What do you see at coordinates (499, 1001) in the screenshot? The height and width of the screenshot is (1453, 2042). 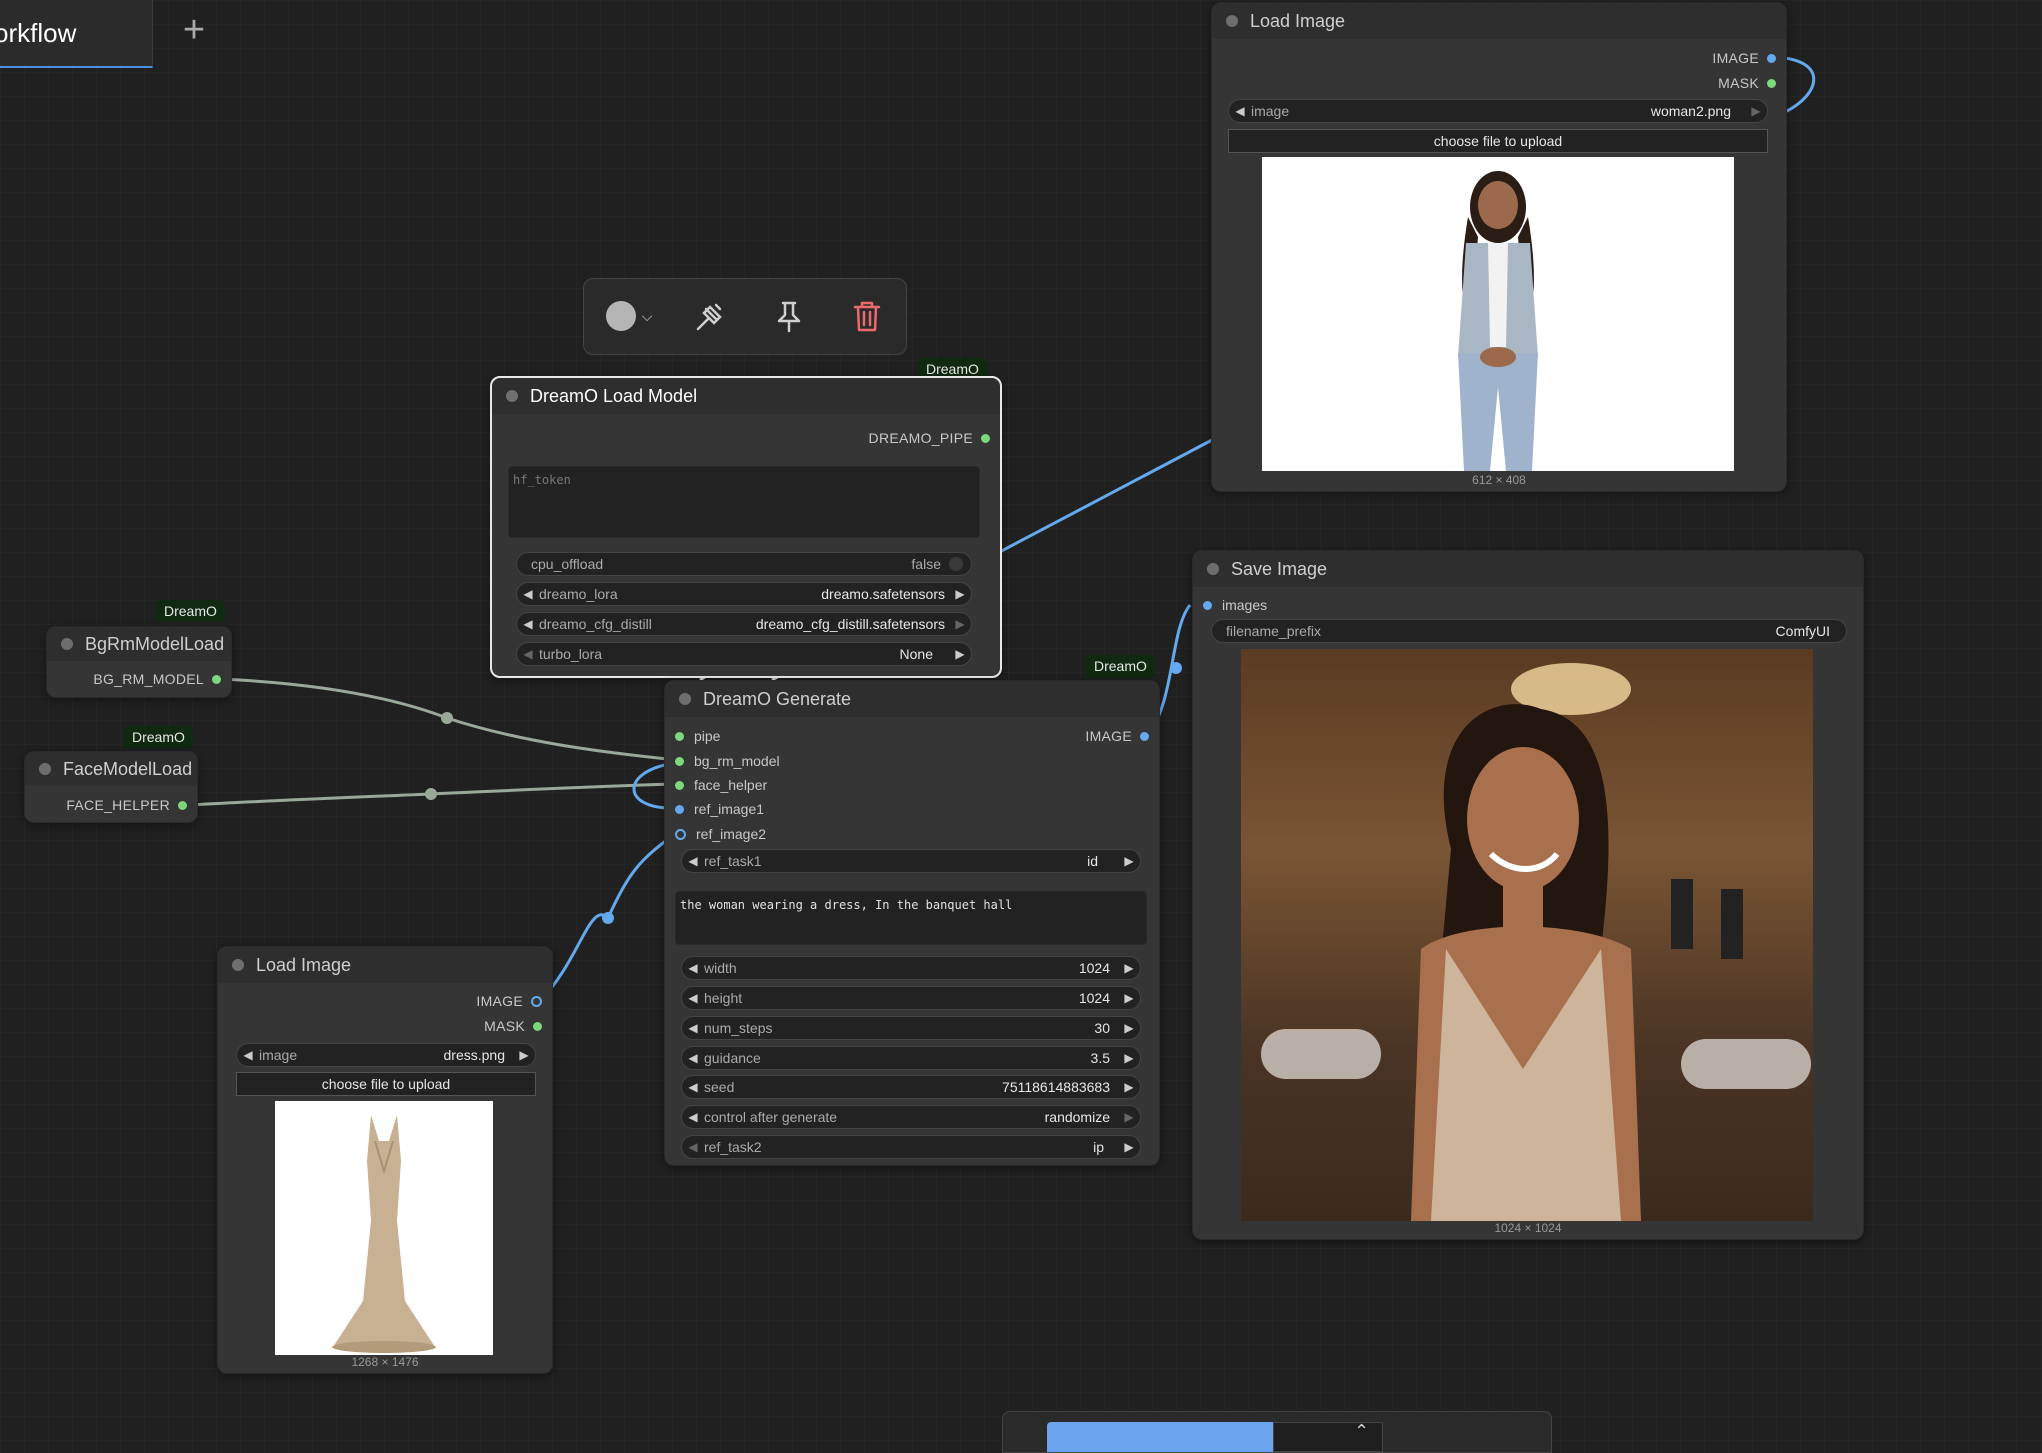 I see `output-label: IMAGE` at bounding box center [499, 1001].